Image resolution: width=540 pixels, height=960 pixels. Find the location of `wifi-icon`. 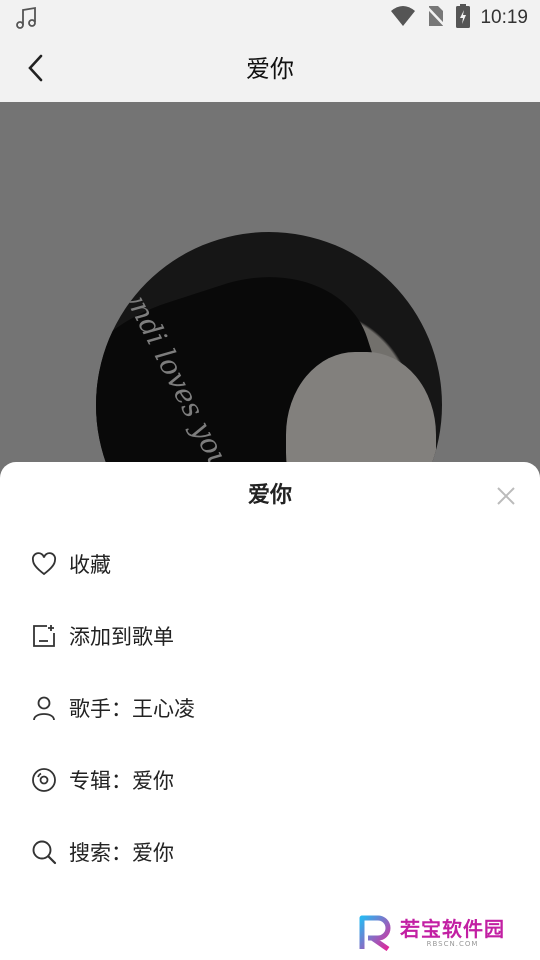

wifi-icon is located at coordinates (403, 18).